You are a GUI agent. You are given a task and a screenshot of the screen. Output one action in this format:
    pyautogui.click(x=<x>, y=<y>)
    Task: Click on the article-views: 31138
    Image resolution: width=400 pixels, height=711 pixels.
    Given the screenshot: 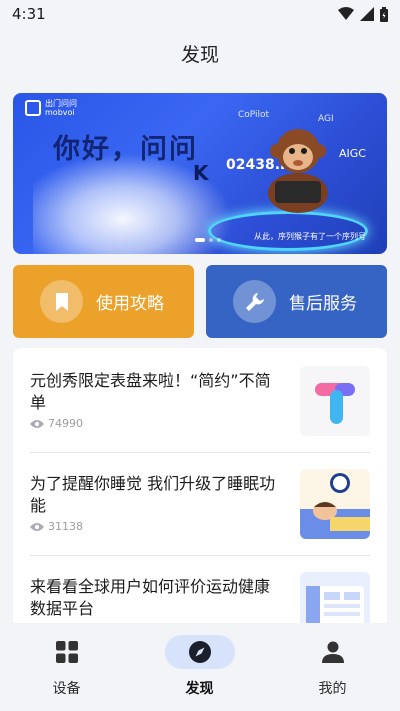 What is the action you would take?
    pyautogui.click(x=56, y=526)
    